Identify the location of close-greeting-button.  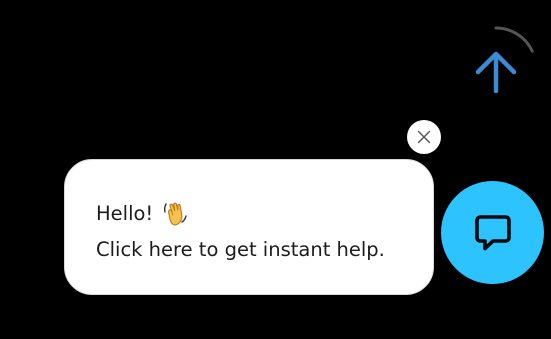
(424, 137).